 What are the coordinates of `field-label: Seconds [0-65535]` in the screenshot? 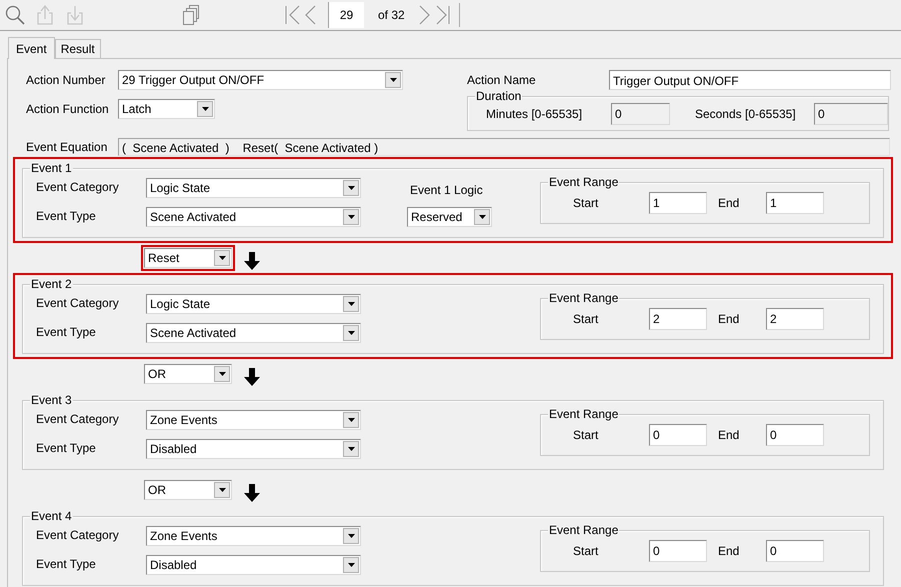 It's located at (745, 114).